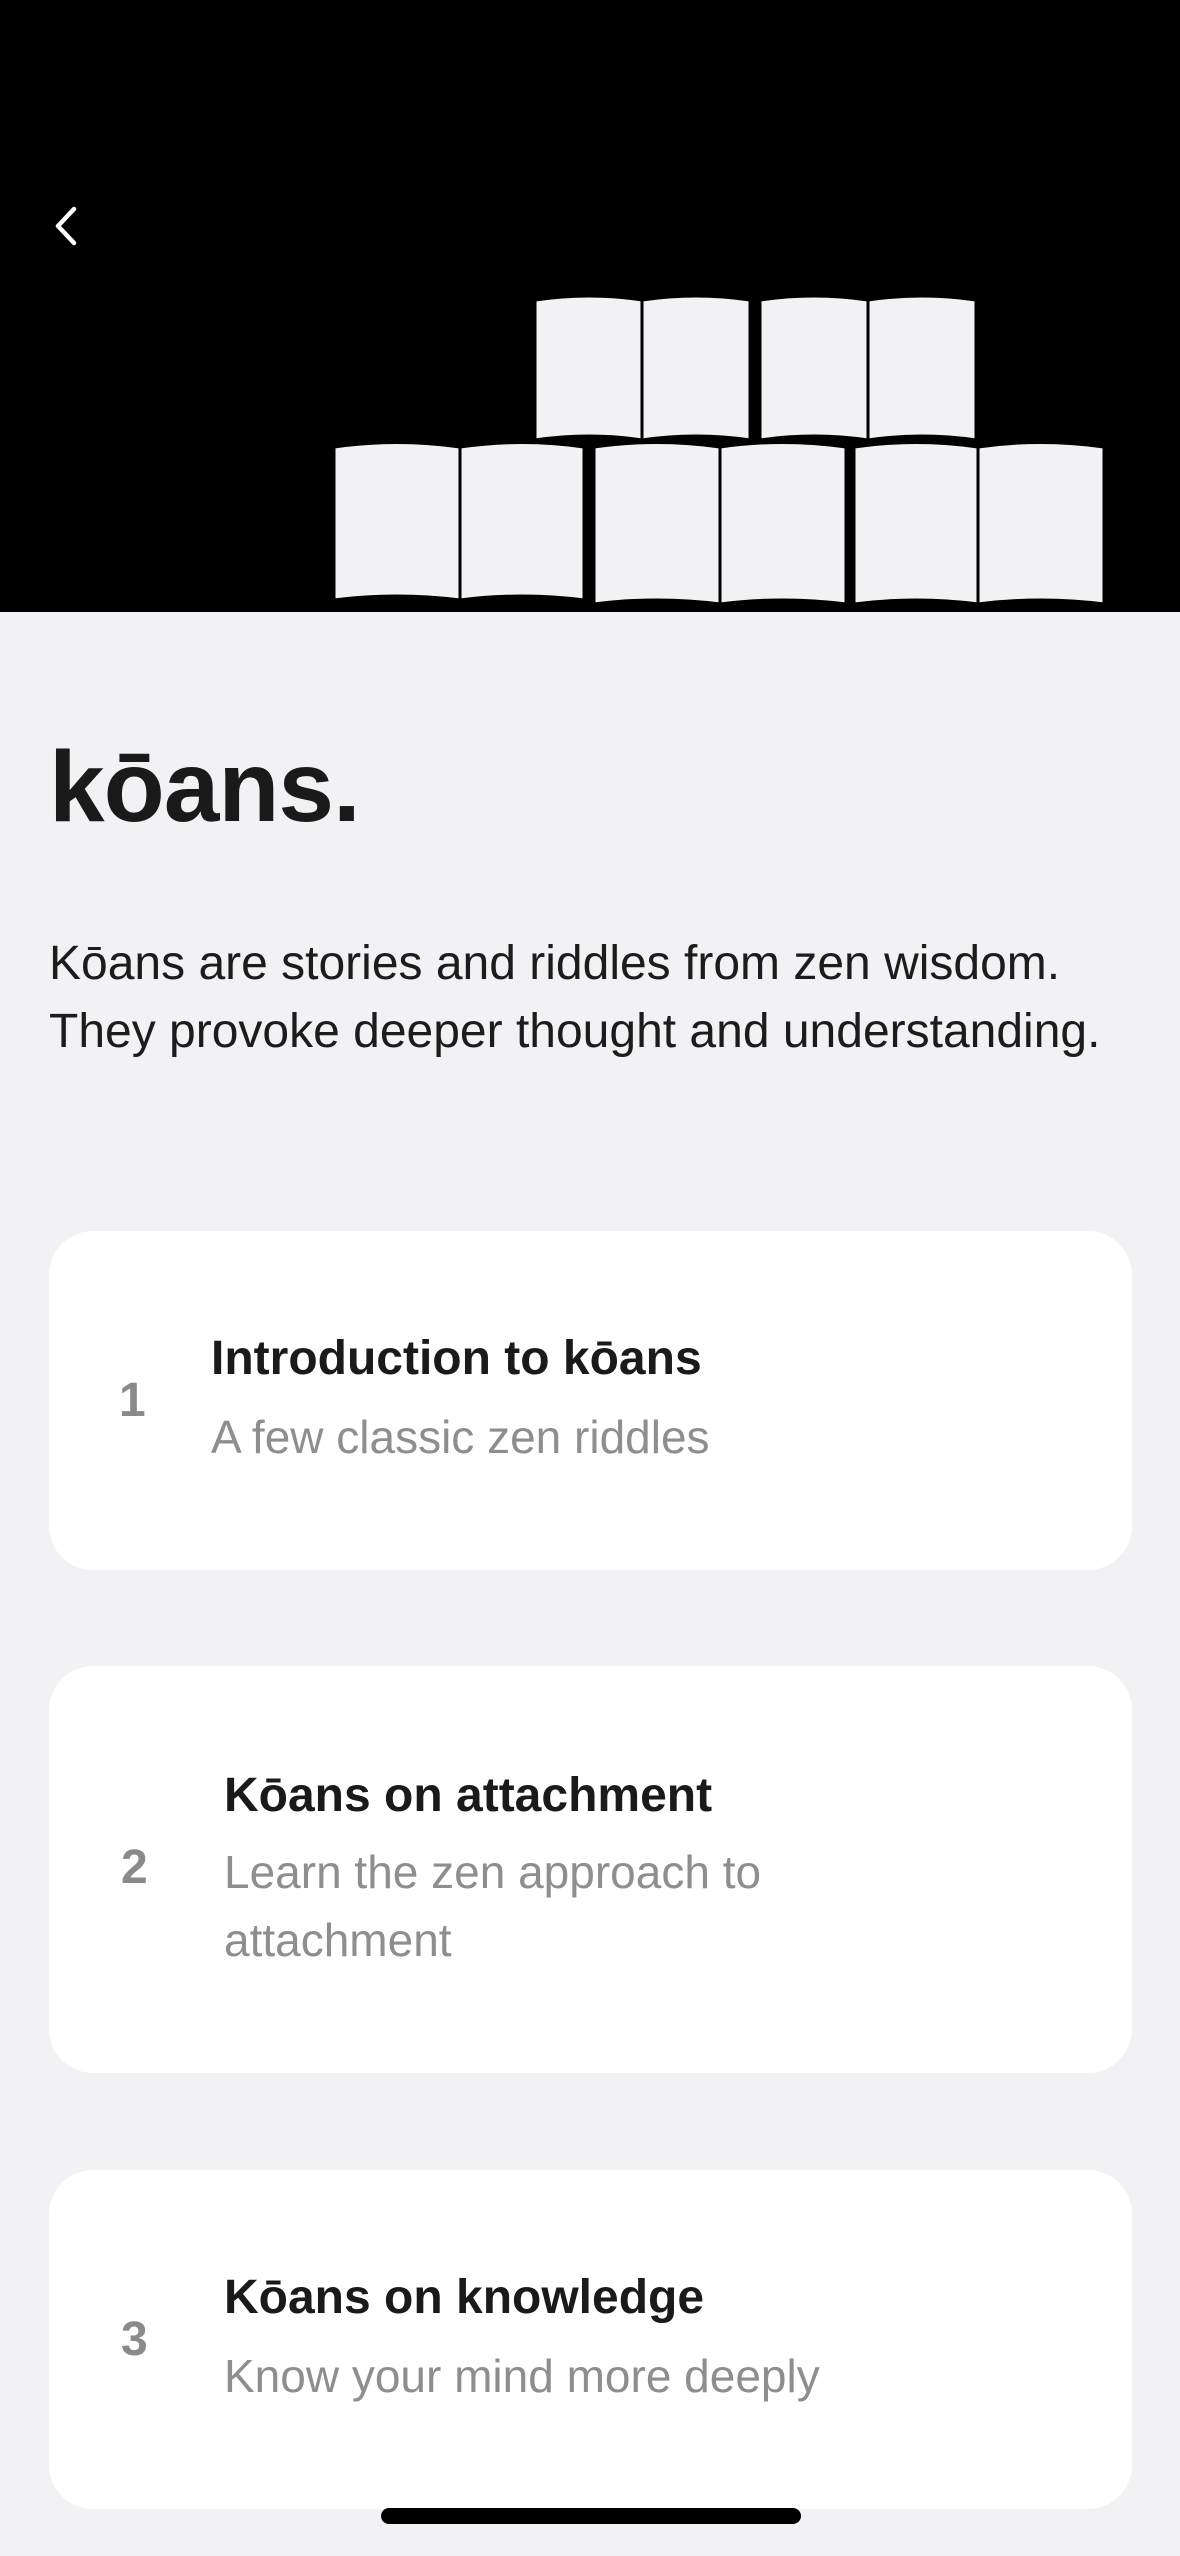  Describe the element at coordinates (522, 2376) in the screenshot. I see `lesson-subtitle: Know your mind more deeply` at that location.